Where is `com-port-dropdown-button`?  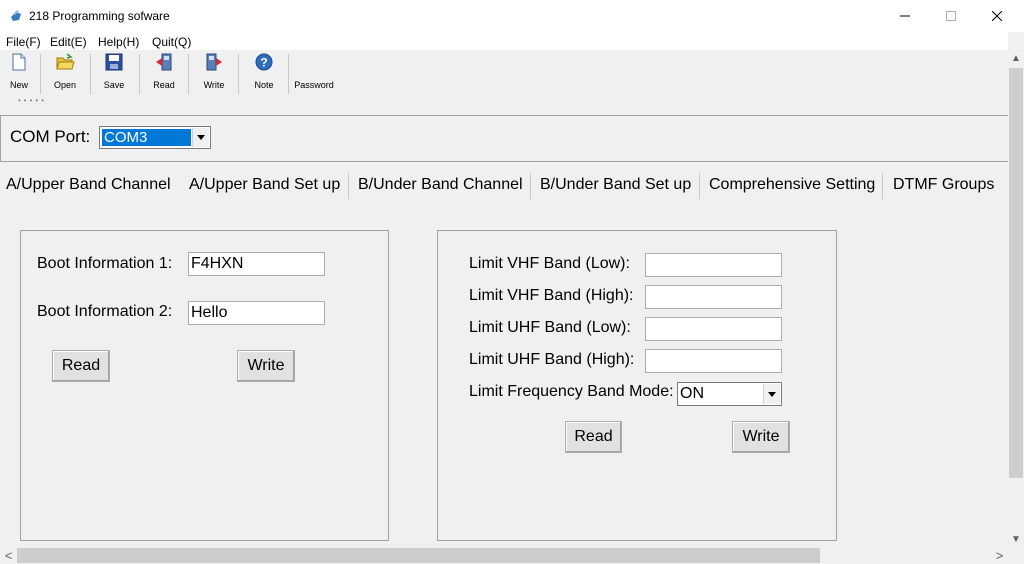 com-port-dropdown-button is located at coordinates (200, 137).